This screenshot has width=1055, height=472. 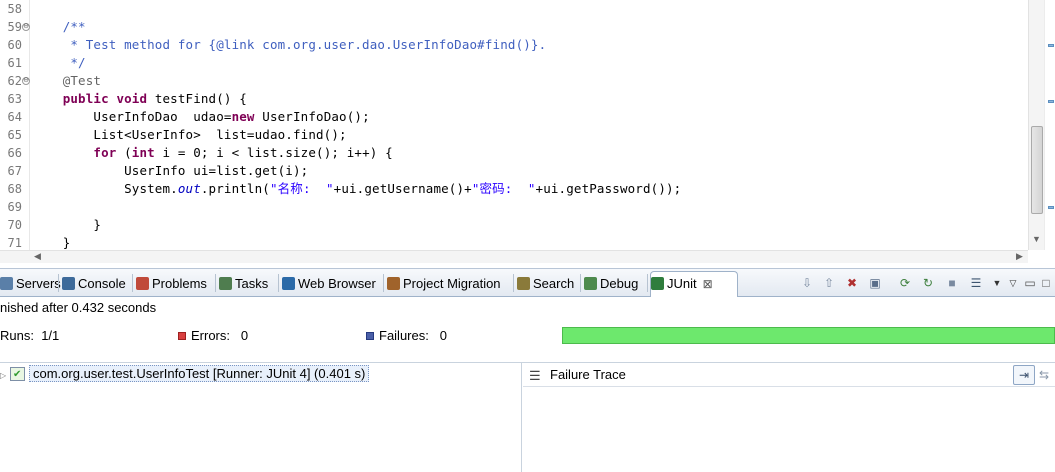 What do you see at coordinates (301, 188) in the screenshot?
I see `code-token: "名称: "` at bounding box center [301, 188].